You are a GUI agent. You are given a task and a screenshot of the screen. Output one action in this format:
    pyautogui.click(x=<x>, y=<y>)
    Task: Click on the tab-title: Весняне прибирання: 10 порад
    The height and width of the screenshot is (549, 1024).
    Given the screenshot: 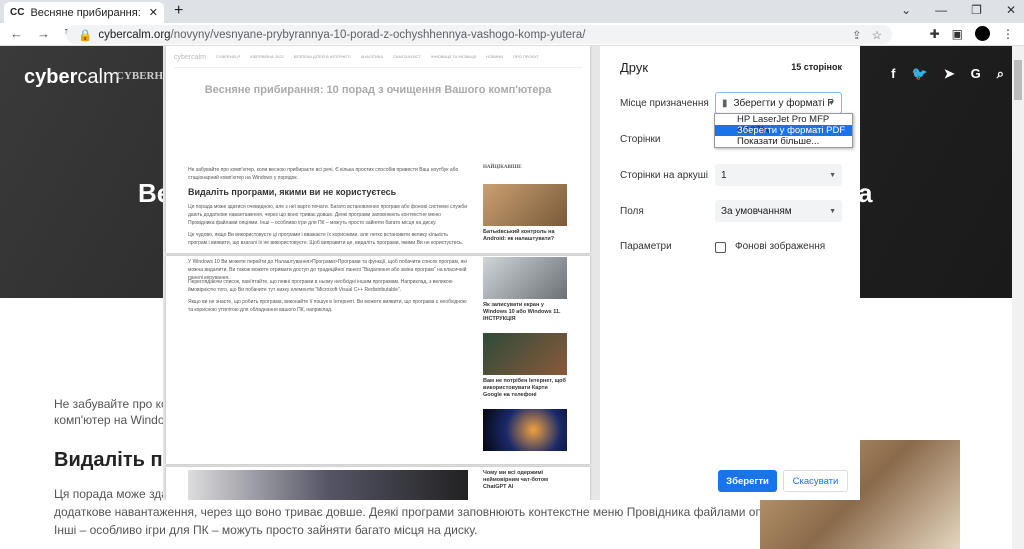 What is the action you would take?
    pyautogui.click(x=86, y=12)
    